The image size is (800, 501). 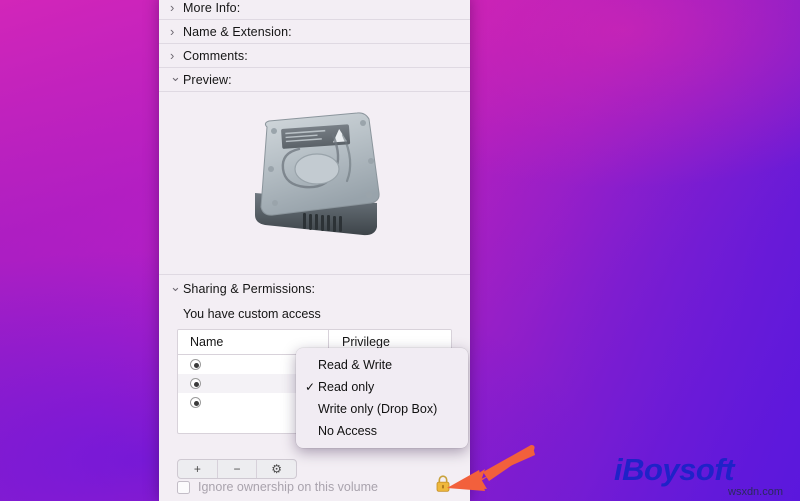 I want to click on iboysoft-watermark: iBoysoft, so click(x=674, y=469).